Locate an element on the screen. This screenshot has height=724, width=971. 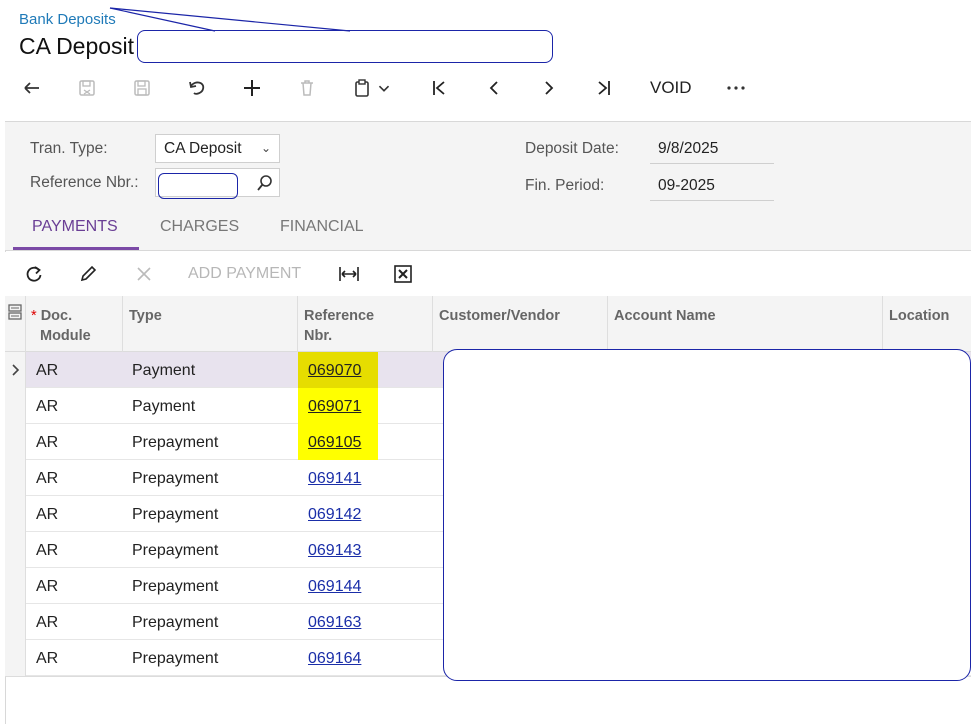
chevron-right-icon is located at coordinates (16, 370).